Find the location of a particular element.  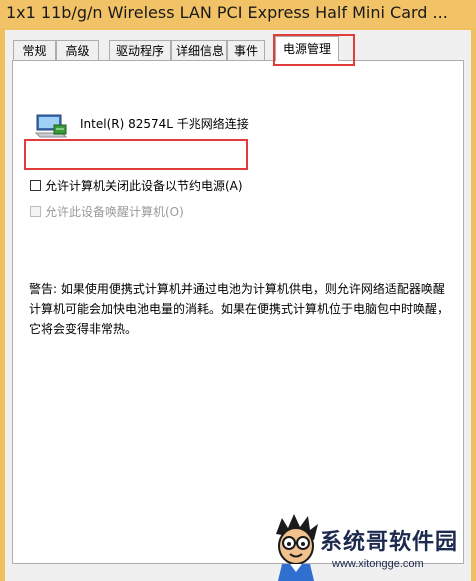

device-name: Intel(R) 82574L 千兆网络连接 is located at coordinates (164, 124).